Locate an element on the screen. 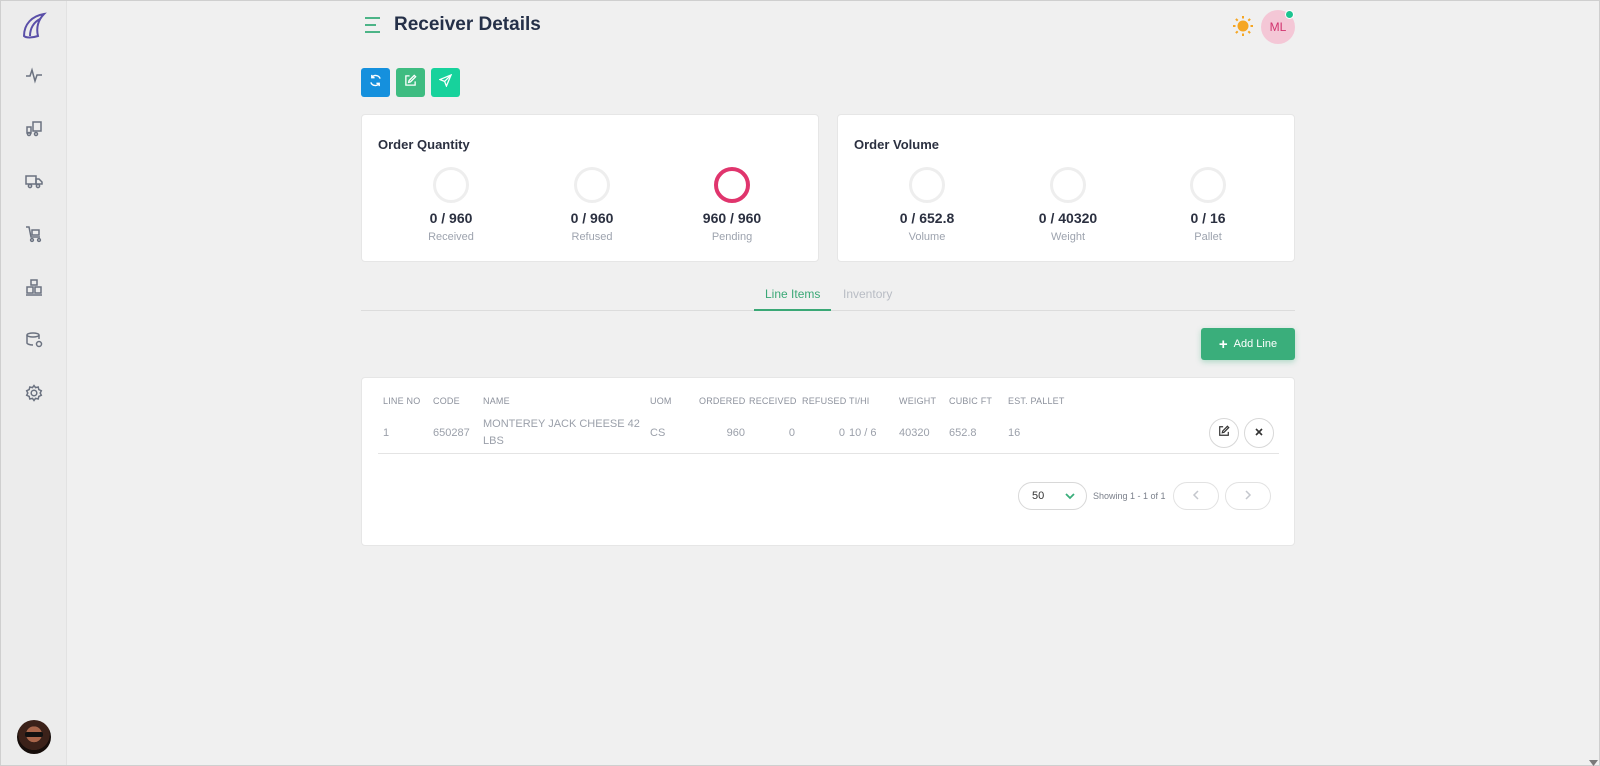  cell-uom: CS is located at coordinates (658, 433).